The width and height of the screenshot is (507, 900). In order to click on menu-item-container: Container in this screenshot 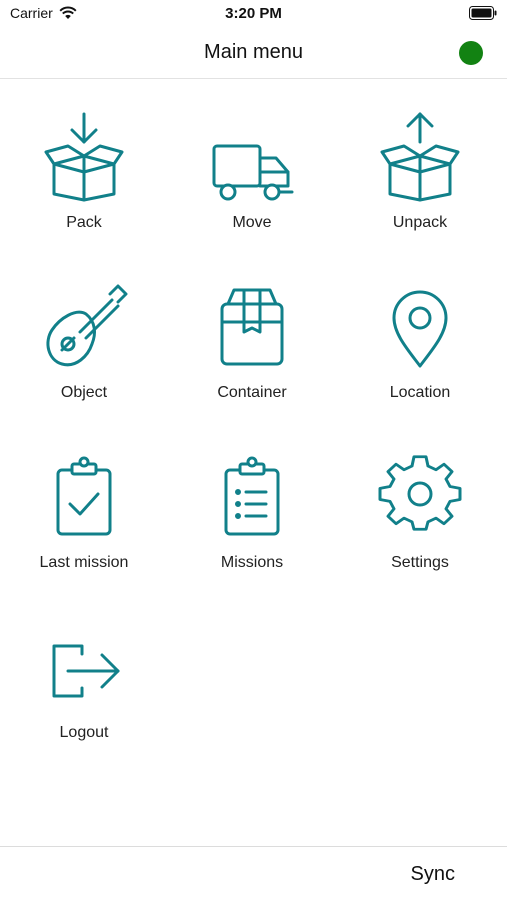, I will do `click(252, 340)`.